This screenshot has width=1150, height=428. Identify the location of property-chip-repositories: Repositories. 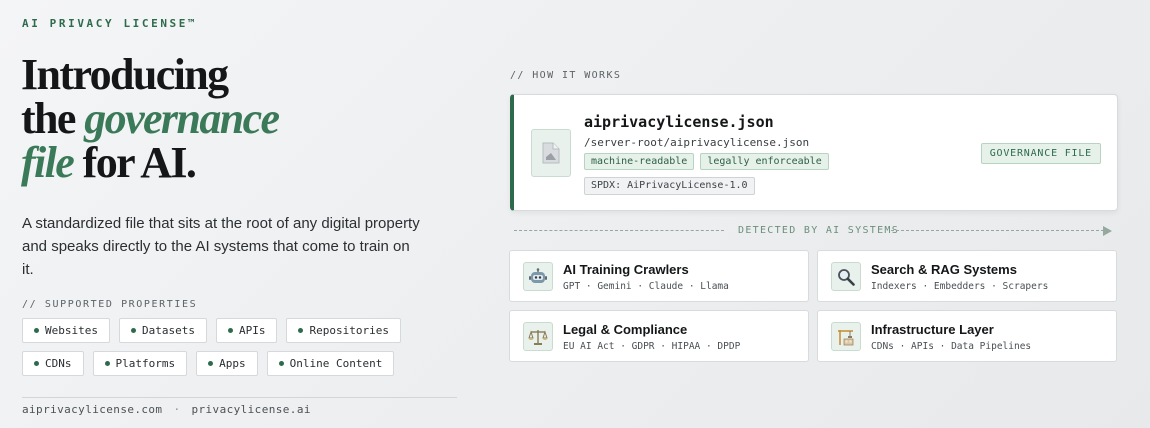
(343, 330).